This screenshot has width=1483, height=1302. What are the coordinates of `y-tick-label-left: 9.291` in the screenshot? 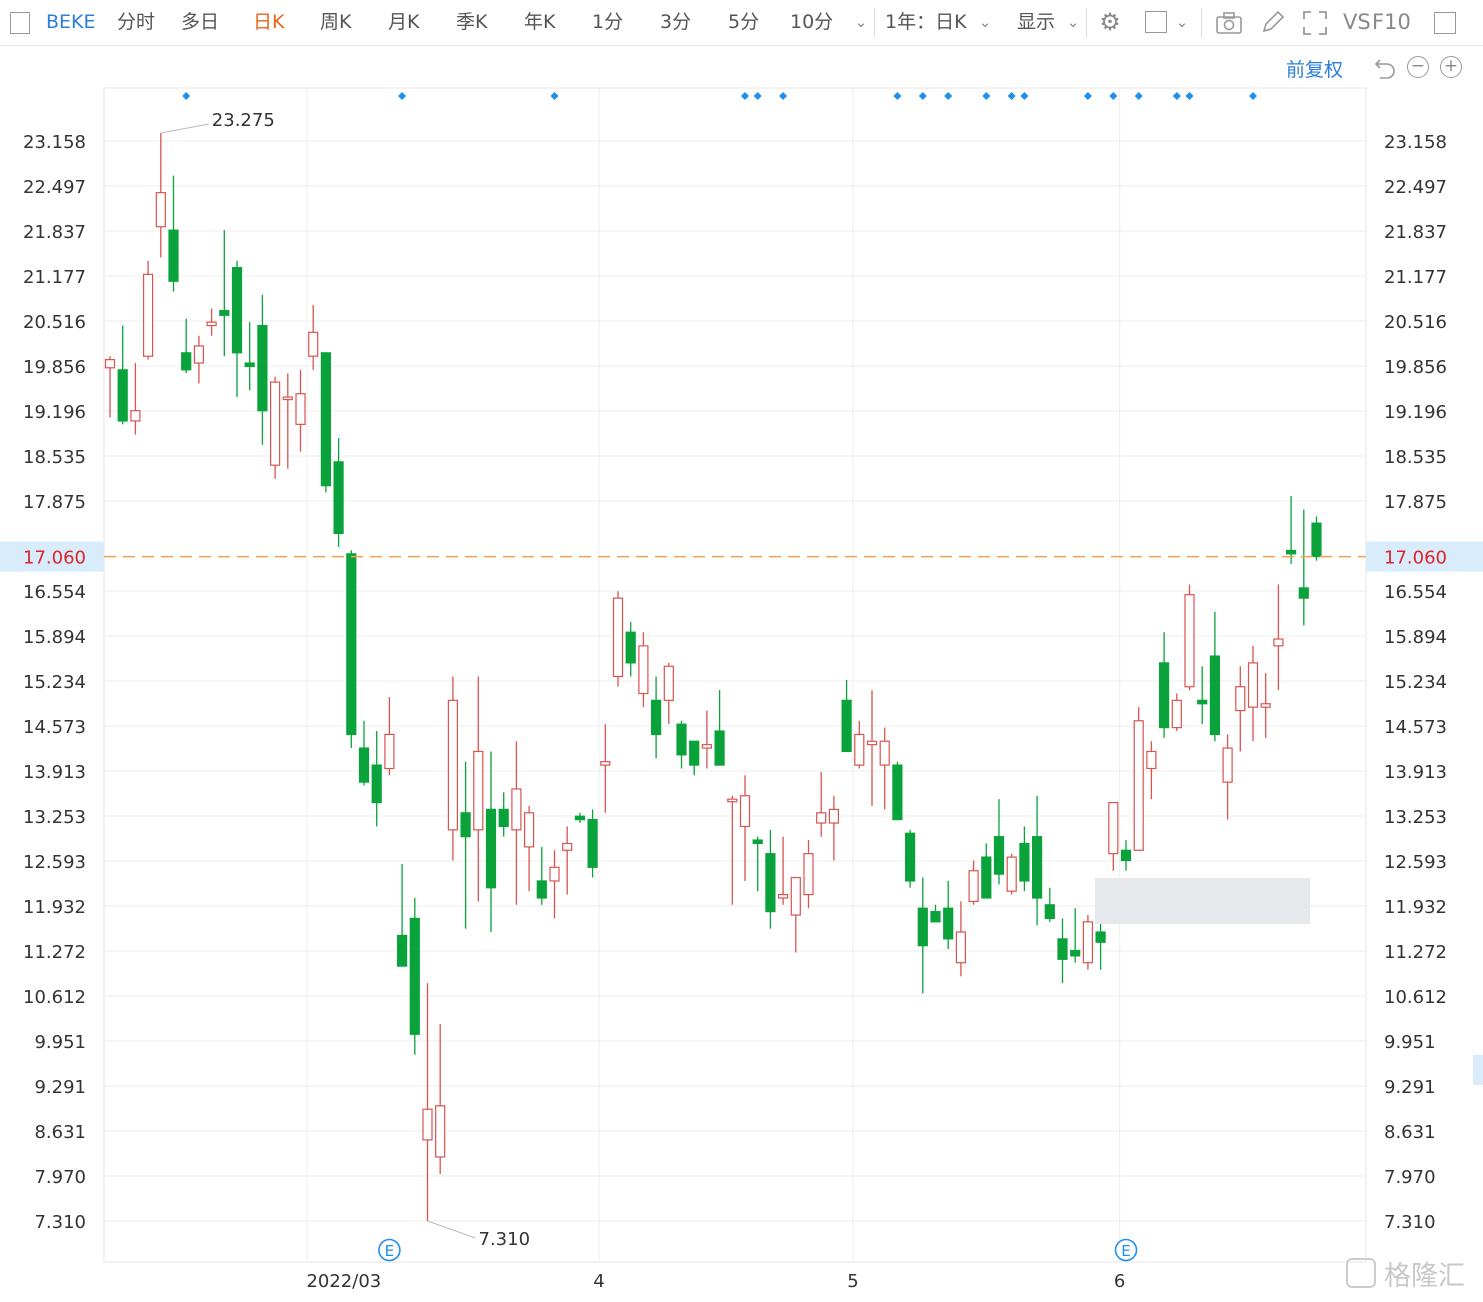 It's located at (60, 1087).